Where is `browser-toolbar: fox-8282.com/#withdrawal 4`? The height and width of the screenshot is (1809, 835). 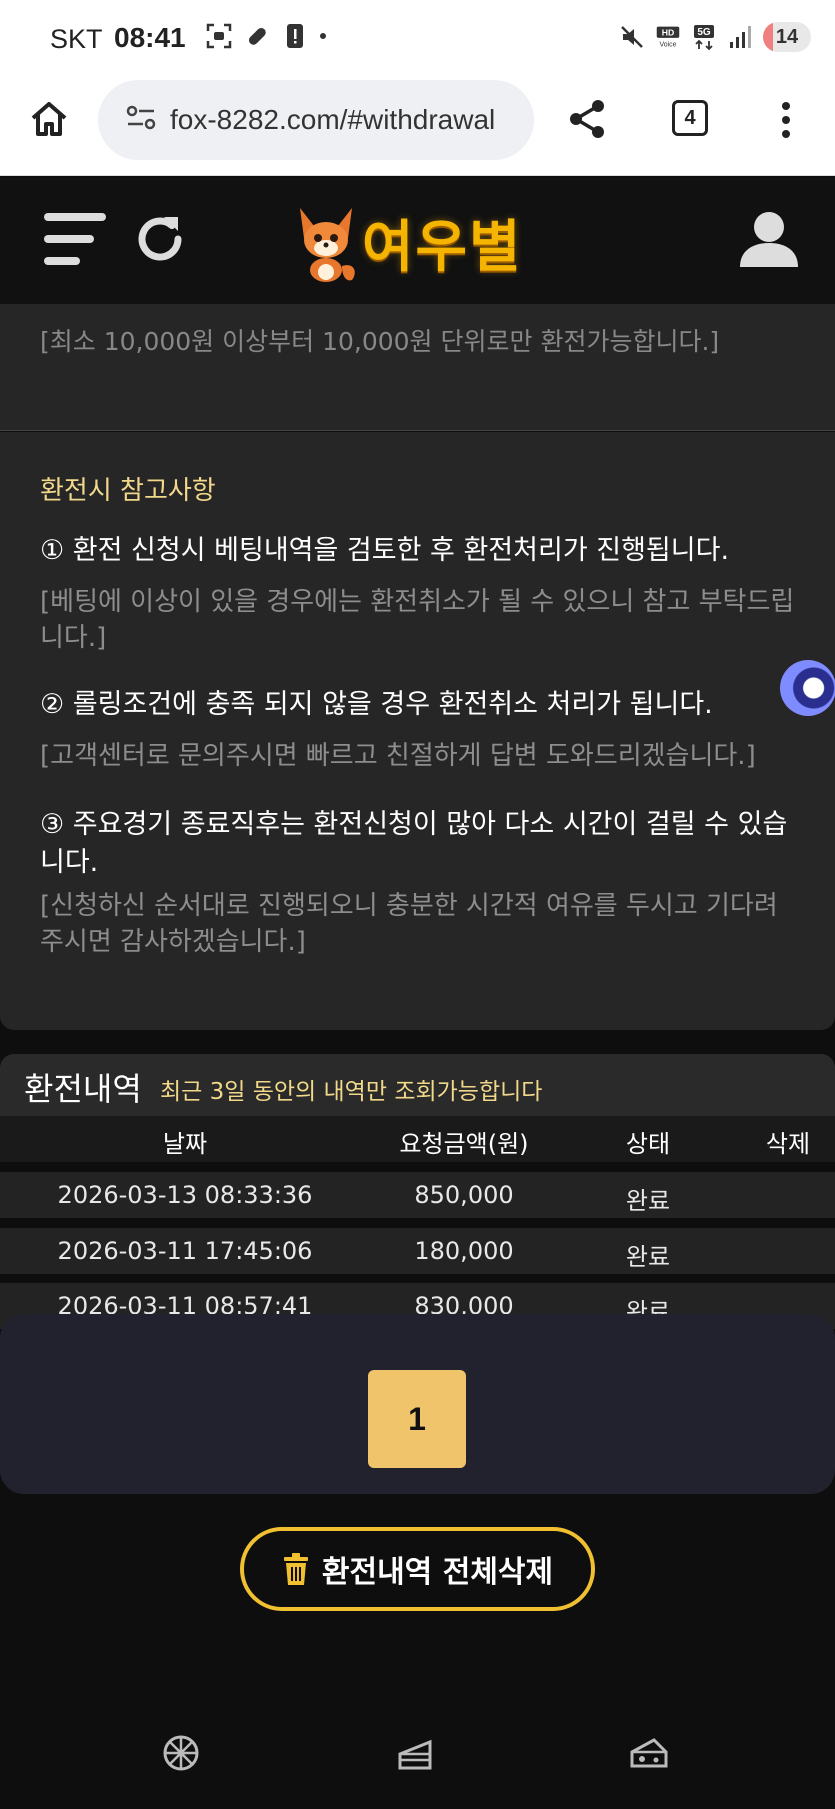 browser-toolbar: fox-8282.com/#withdrawal 4 is located at coordinates (417, 128).